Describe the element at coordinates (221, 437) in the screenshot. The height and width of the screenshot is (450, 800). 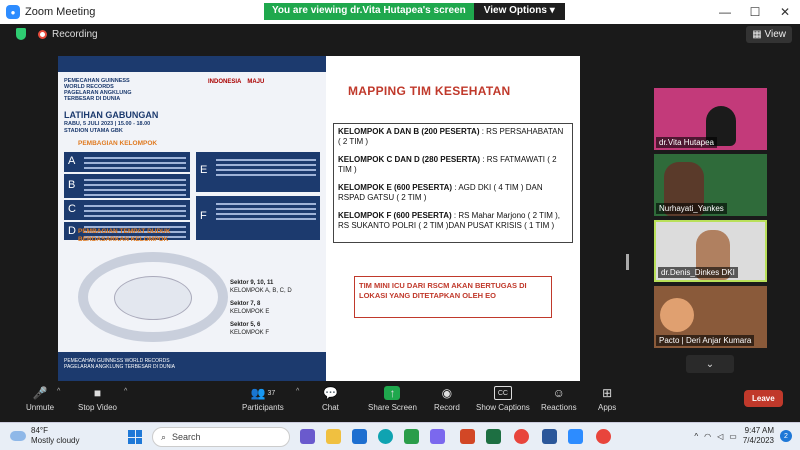
I see `taskbar-search: ⌕ Search` at that location.